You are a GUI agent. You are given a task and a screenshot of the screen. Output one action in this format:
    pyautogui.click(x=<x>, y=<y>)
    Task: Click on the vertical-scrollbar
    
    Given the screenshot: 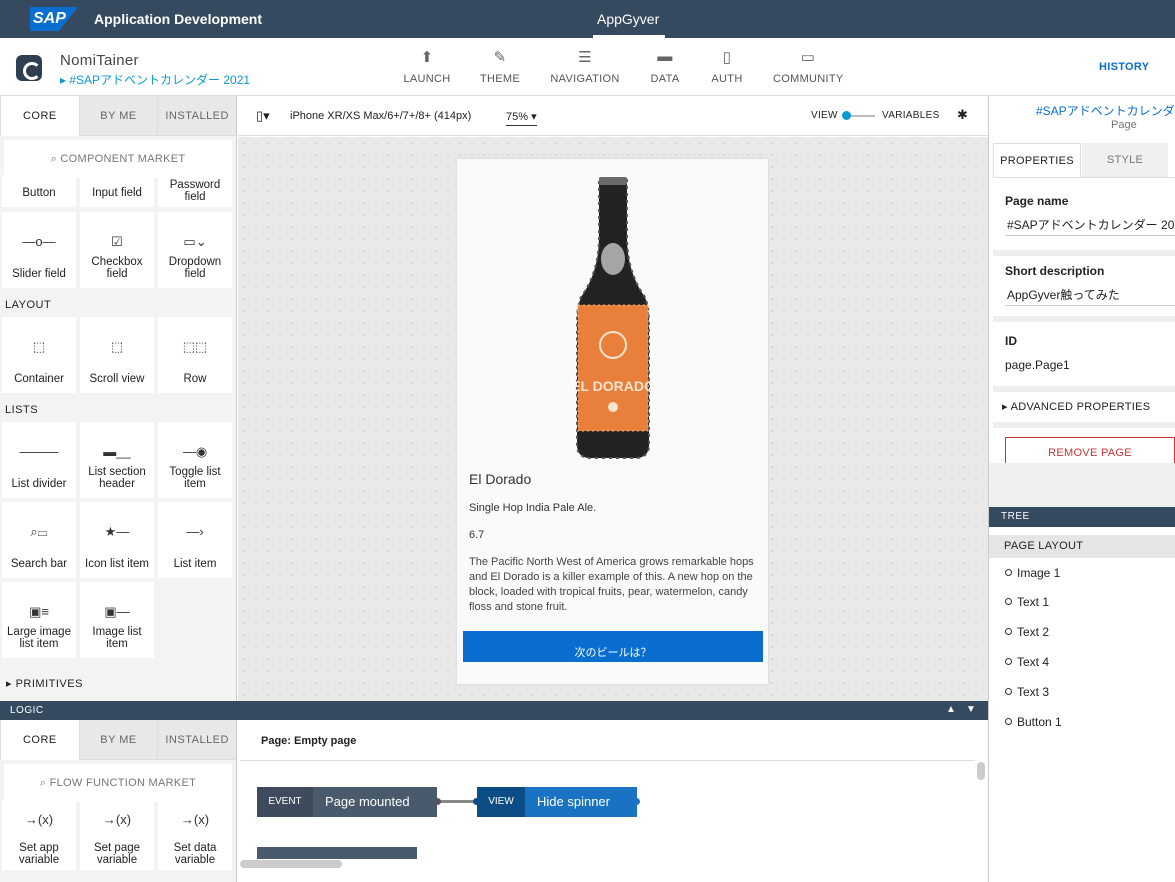 What is the action you would take?
    pyautogui.click(x=981, y=771)
    